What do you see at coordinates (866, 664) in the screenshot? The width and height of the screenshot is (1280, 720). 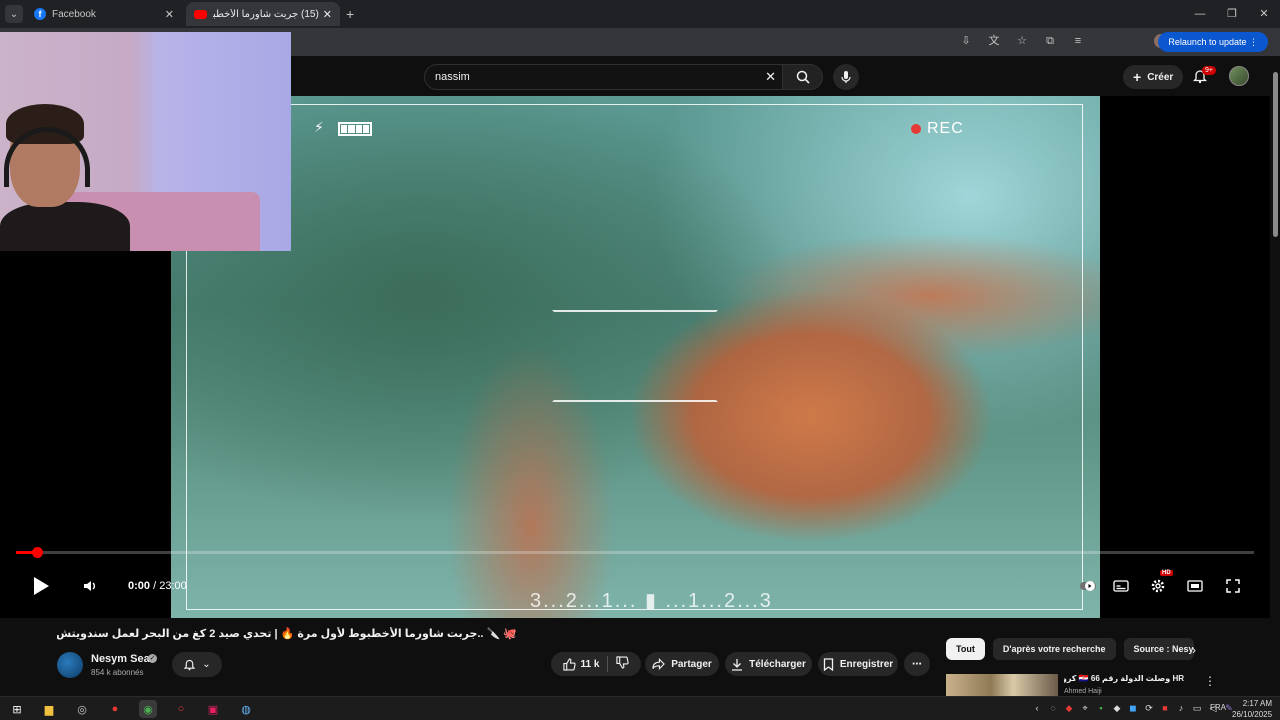 I see `save-label: Enregistrer` at bounding box center [866, 664].